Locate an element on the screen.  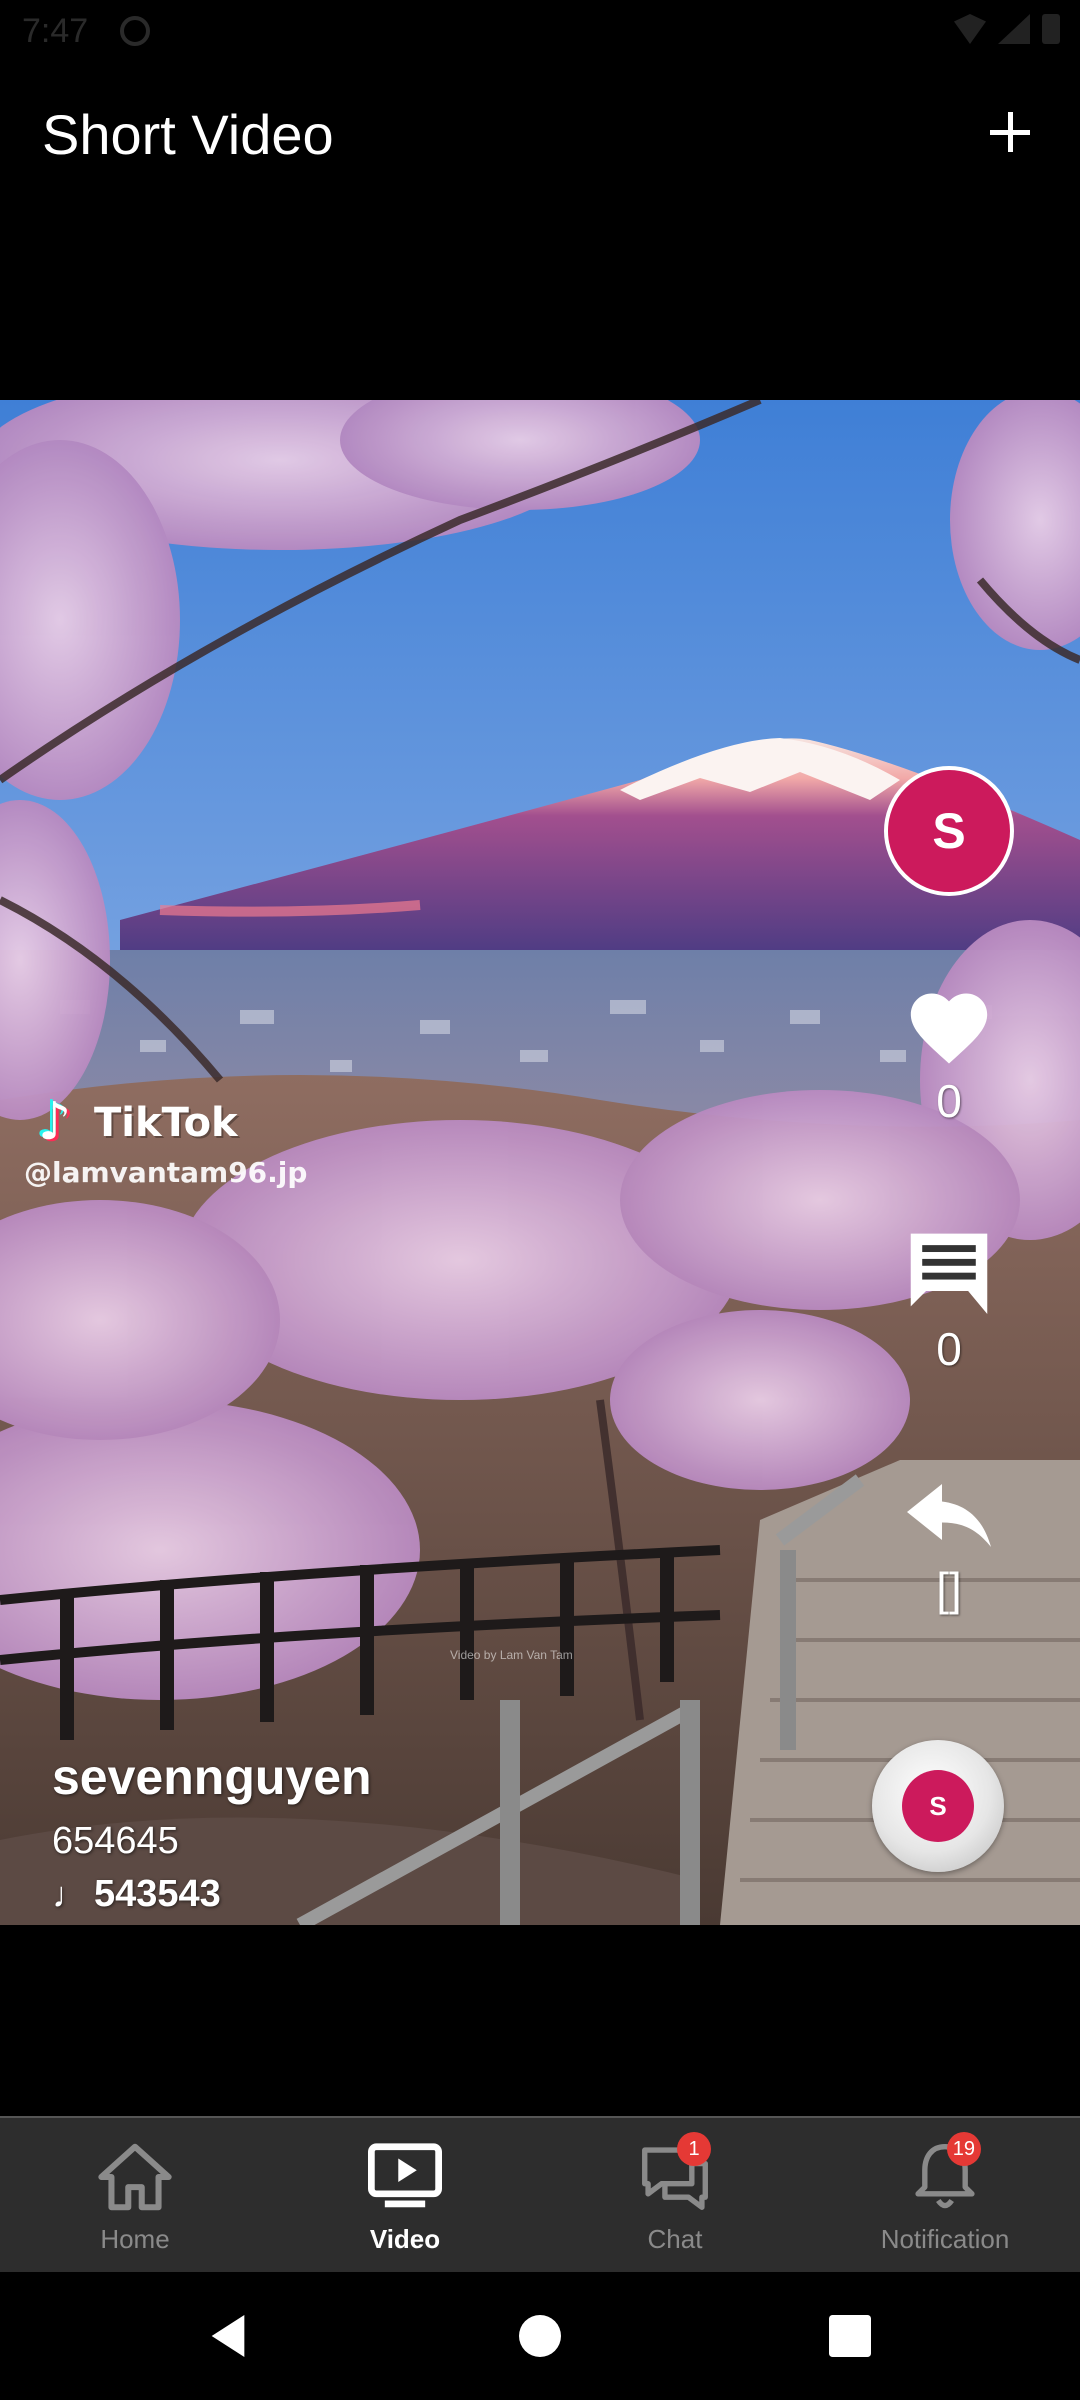
chat-icon-wrap: 1 is located at coordinates (675, 2173).